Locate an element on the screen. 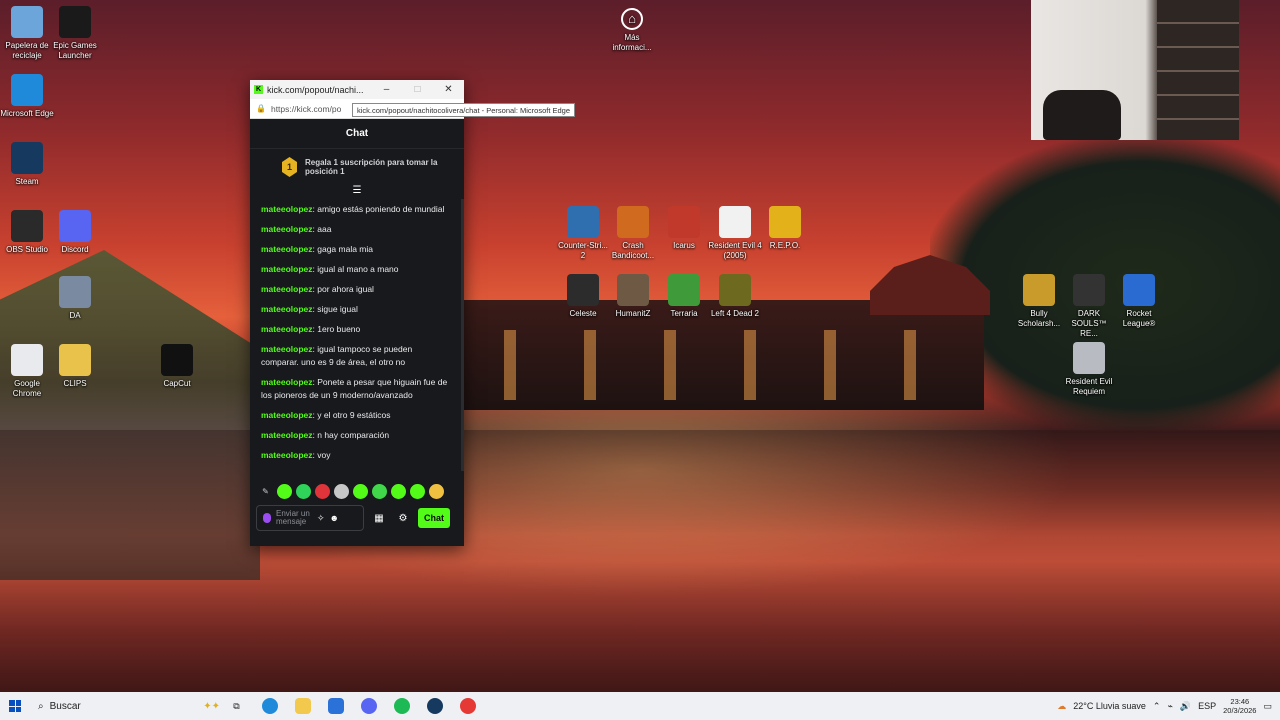 This screenshot has height=720, width=1280. maximize-button: □ is located at coordinates (417, 89).